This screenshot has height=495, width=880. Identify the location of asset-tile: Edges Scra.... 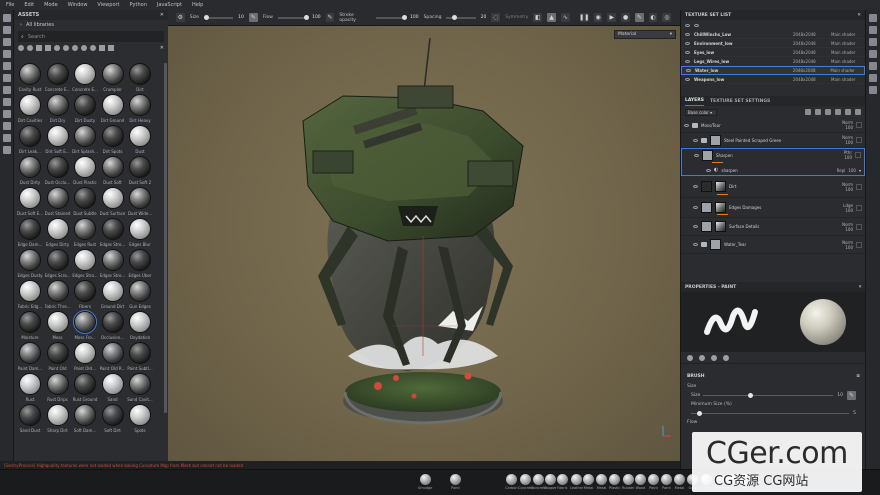
(58, 264).